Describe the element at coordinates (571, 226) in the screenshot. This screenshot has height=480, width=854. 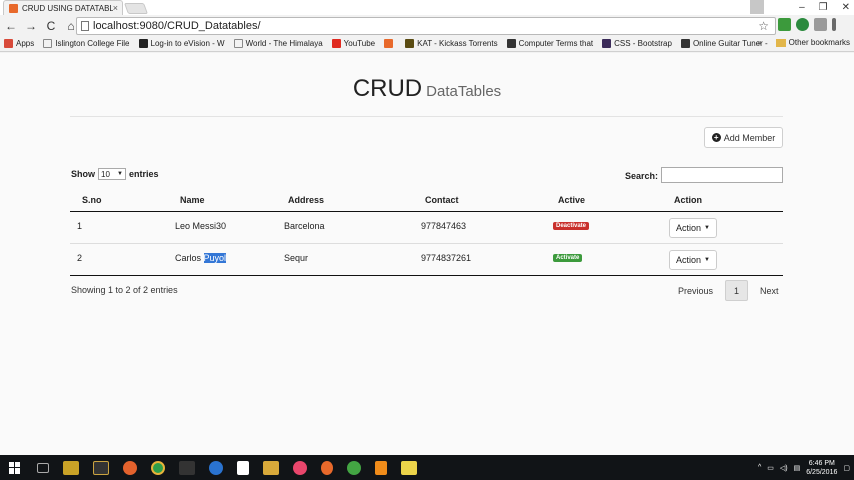
I see `status-badge: Deactivate` at that location.